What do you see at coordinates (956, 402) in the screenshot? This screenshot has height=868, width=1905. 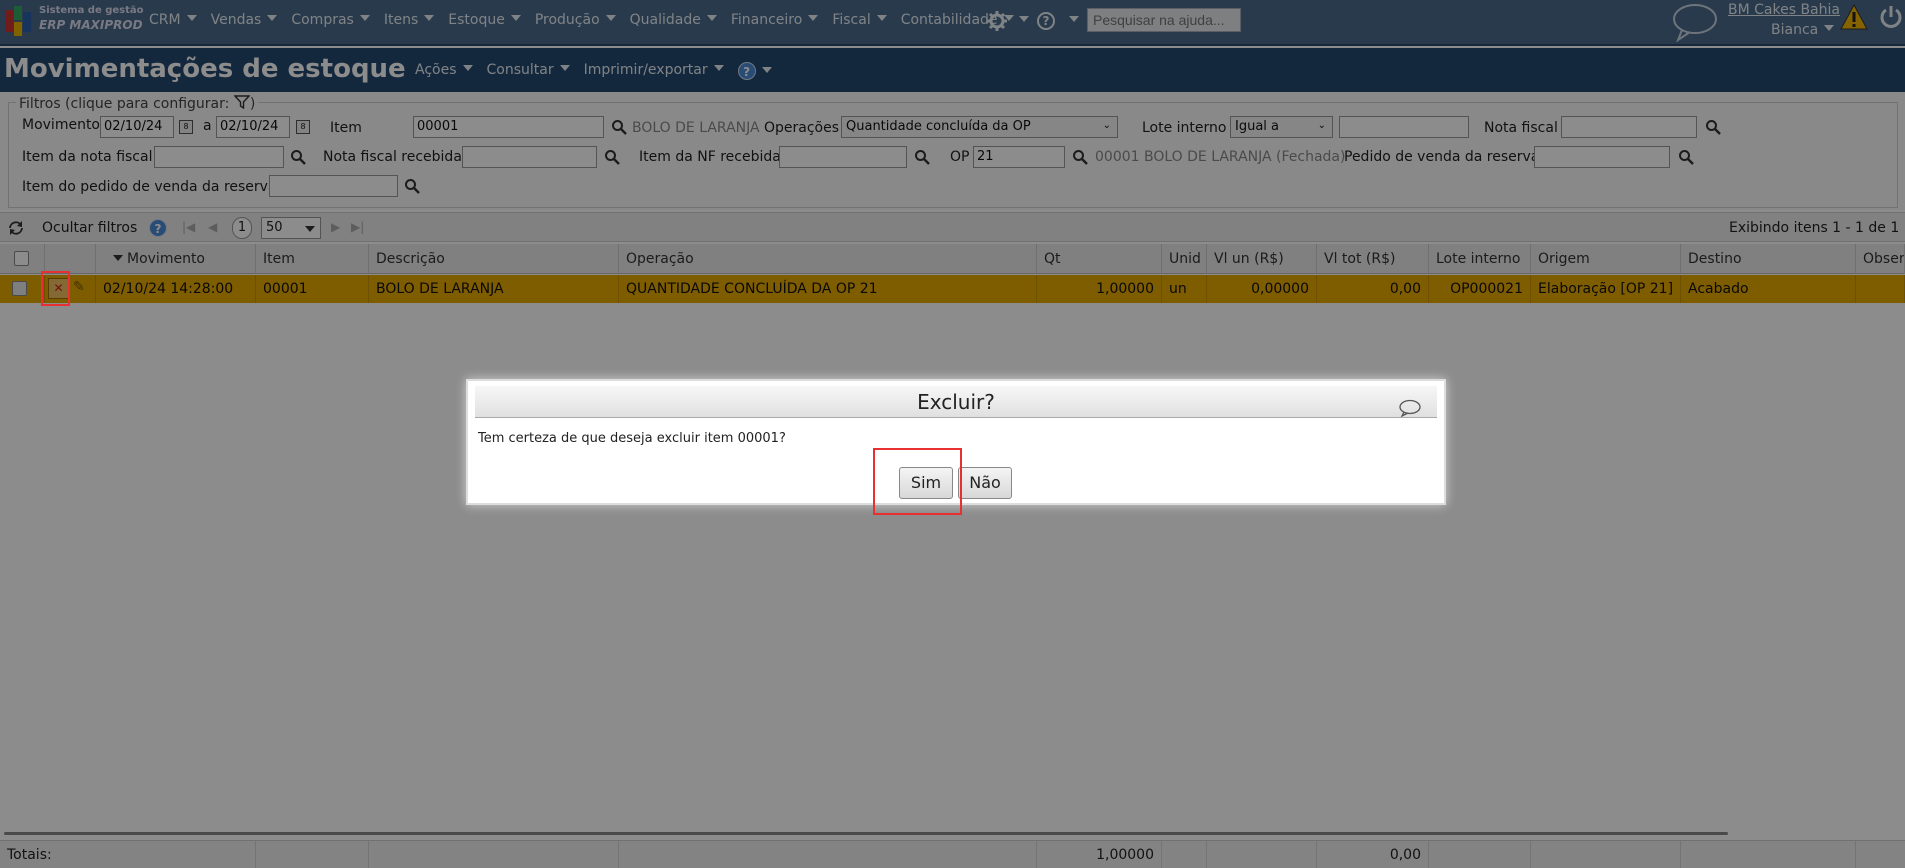 I see `dialog-title: Excluir?` at bounding box center [956, 402].